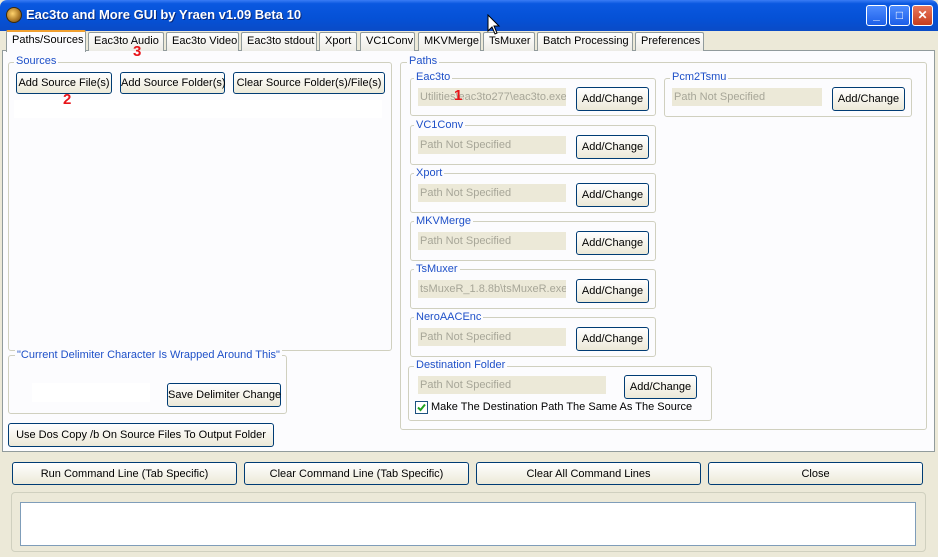  Describe the element at coordinates (468, 524) in the screenshot. I see `command-output-box` at that location.